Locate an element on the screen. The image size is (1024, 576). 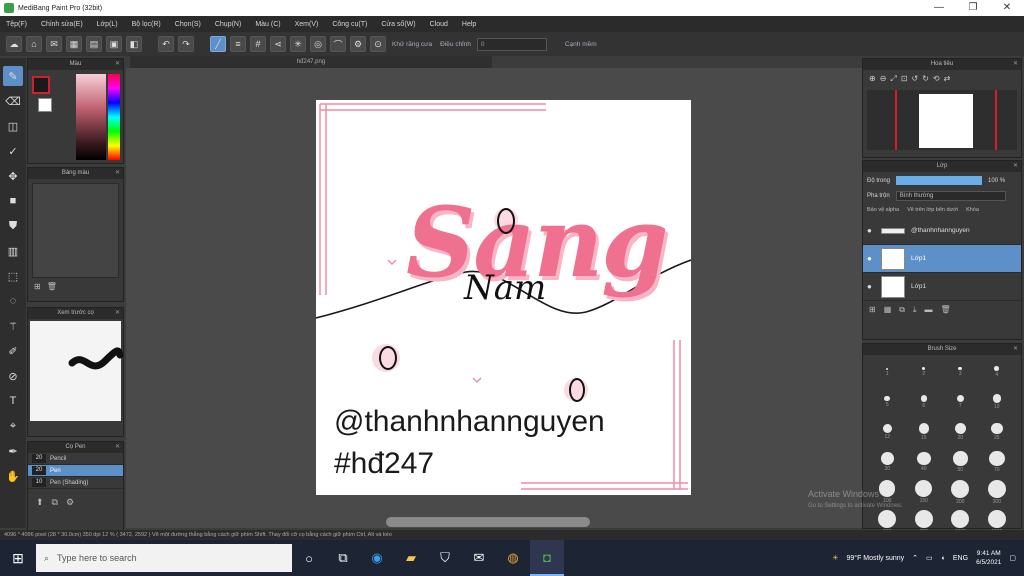
menu-tools: Công cụ(T) is located at coordinates (349, 24).